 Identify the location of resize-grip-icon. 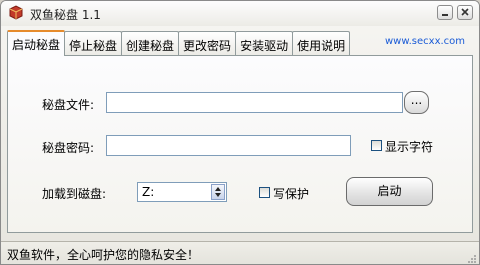
(472, 258).